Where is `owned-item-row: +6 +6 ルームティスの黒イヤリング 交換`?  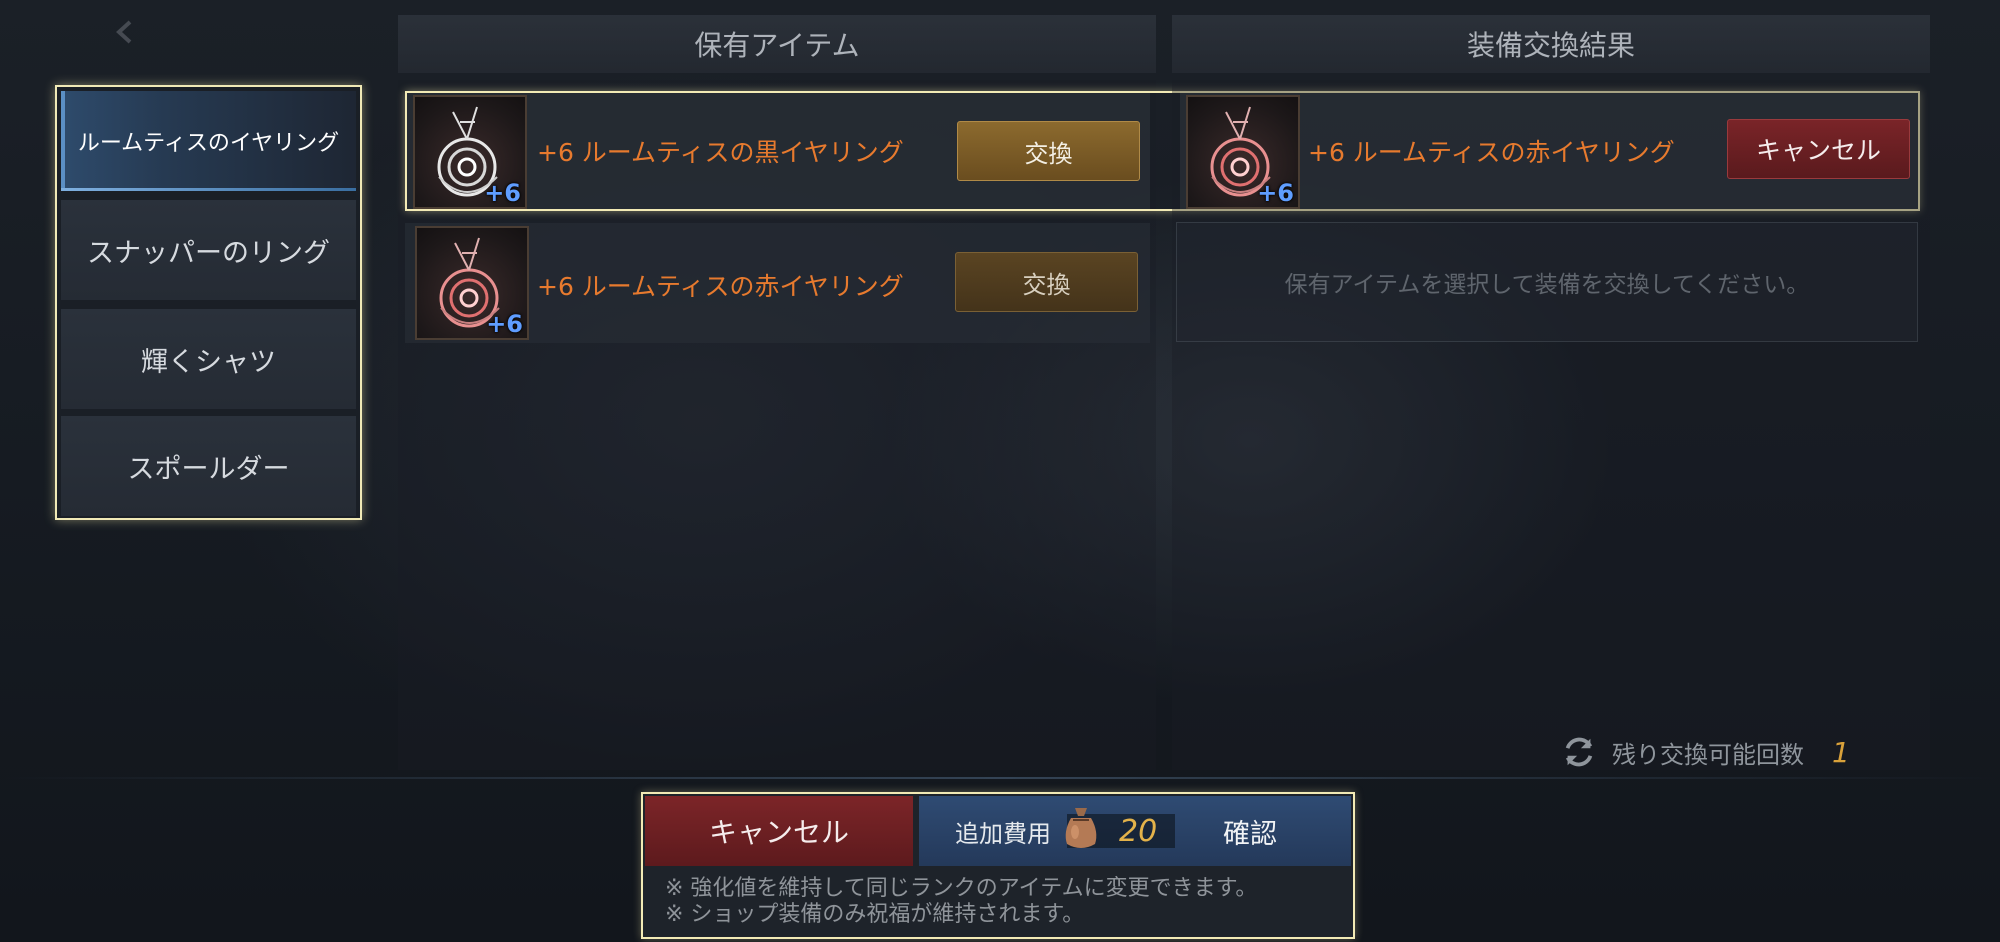 owned-item-row: +6 +6 ルームティスの黒イヤリング 交換 is located at coordinates (778, 151).